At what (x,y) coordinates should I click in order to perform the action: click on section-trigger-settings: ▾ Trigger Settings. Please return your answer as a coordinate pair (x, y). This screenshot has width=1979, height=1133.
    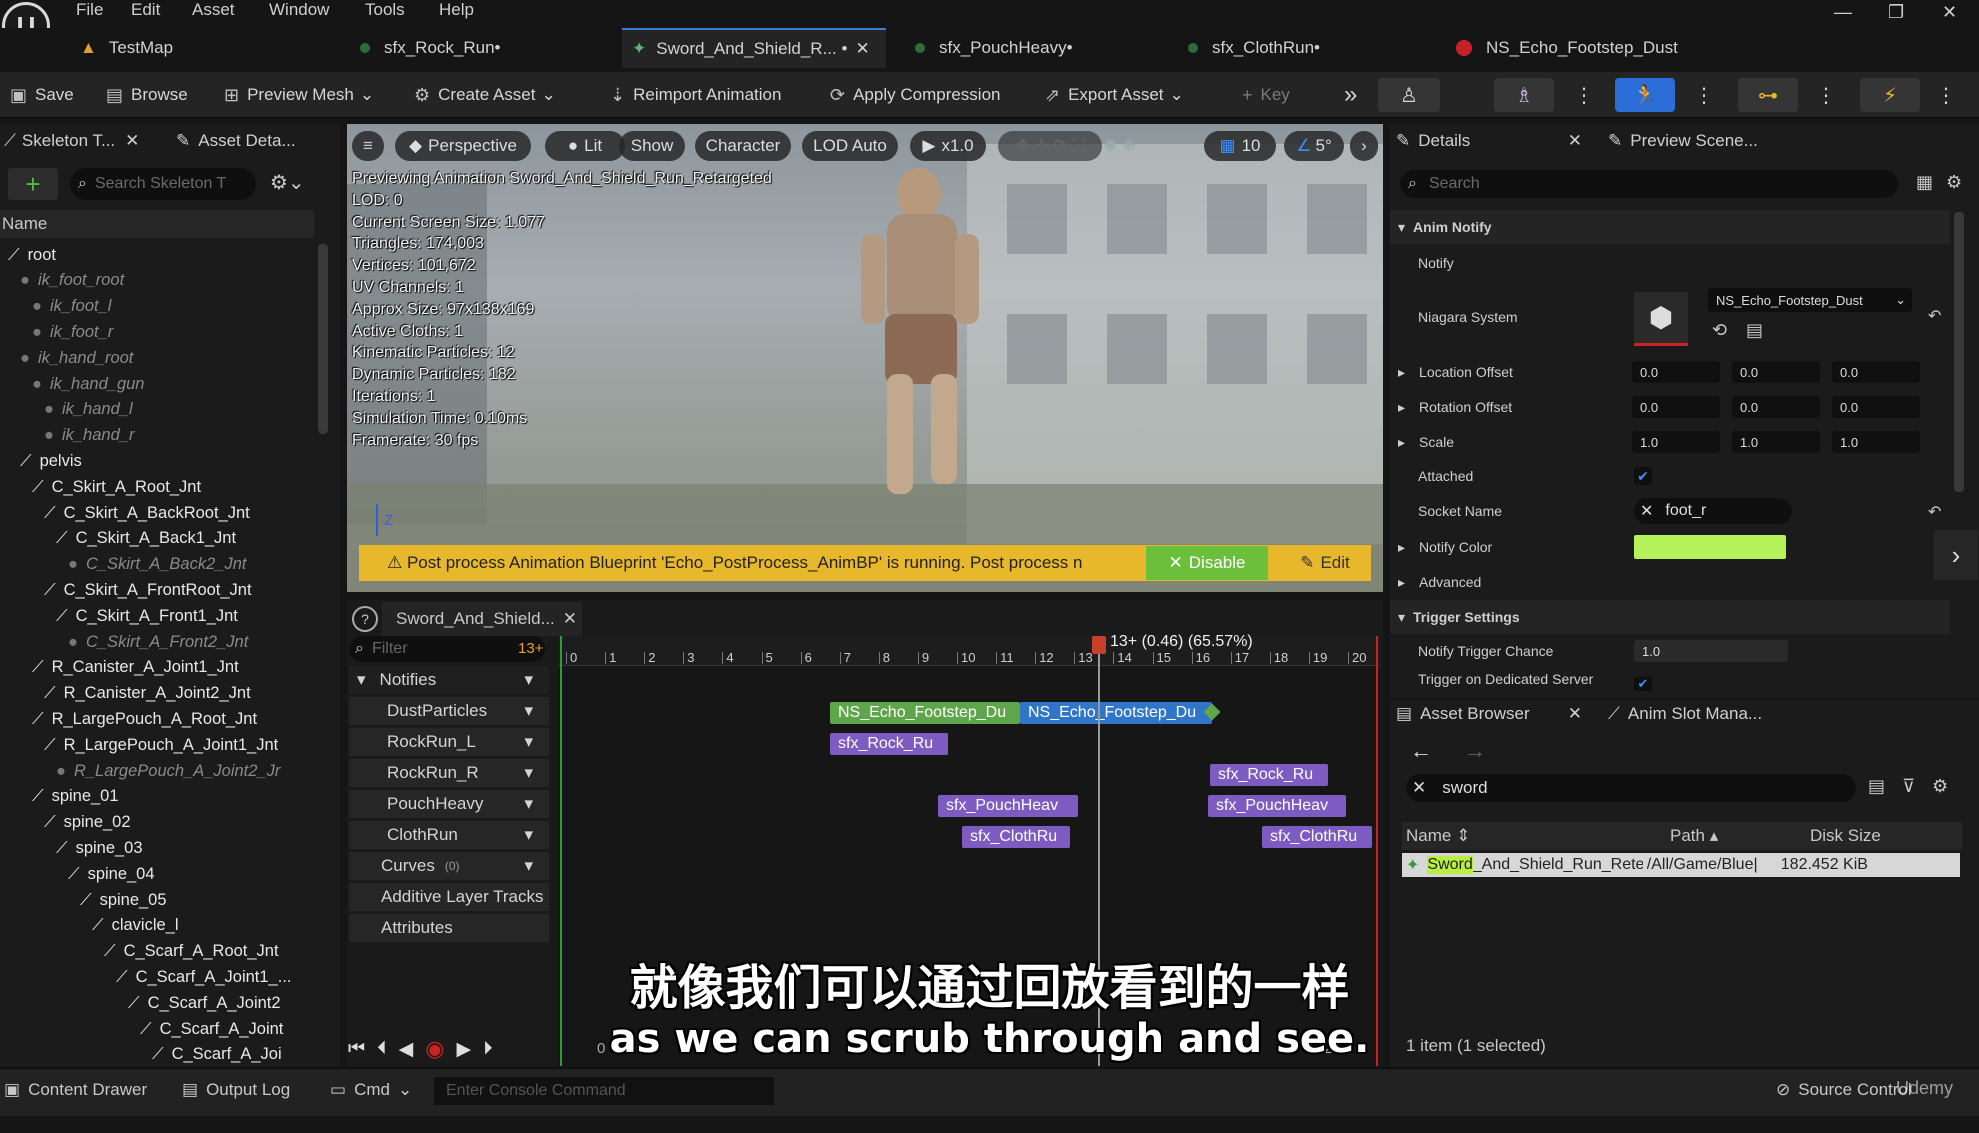
    Looking at the image, I should click on (1670, 617).